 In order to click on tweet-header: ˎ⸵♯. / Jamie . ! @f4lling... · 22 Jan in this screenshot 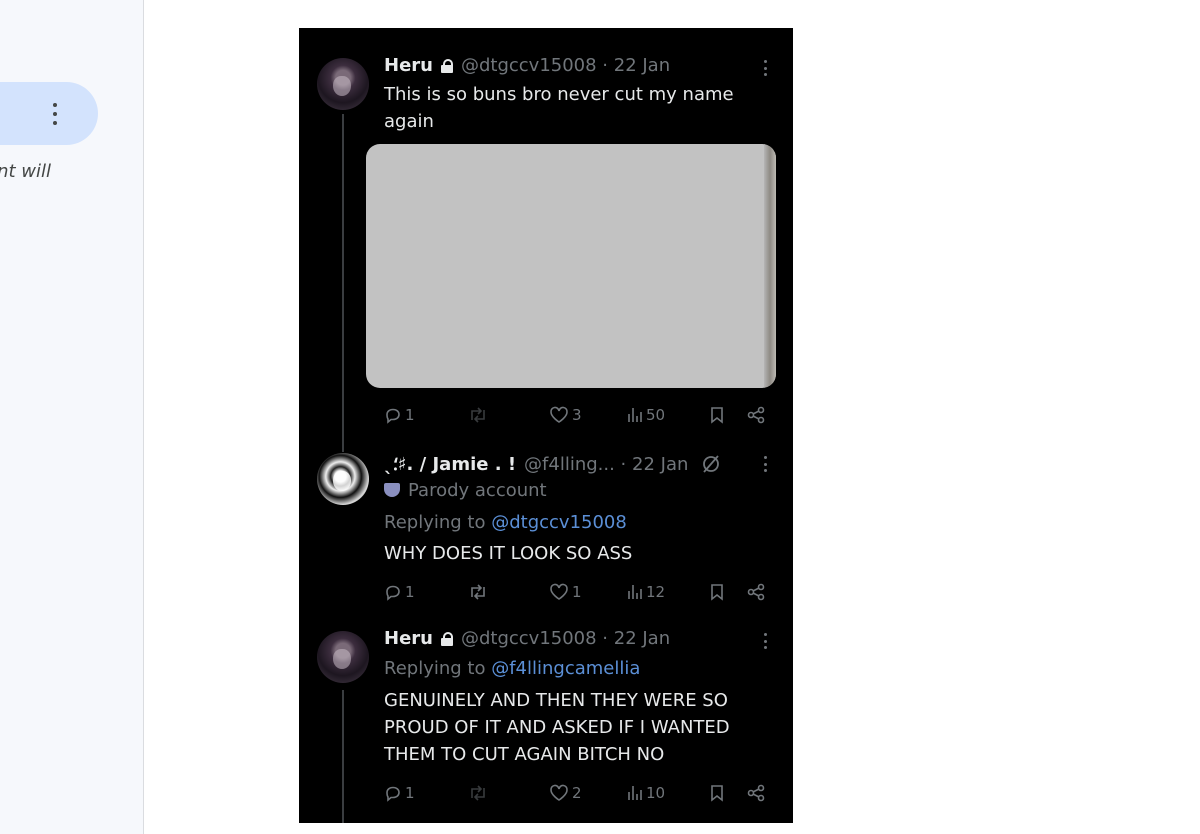, I will do `click(553, 464)`.